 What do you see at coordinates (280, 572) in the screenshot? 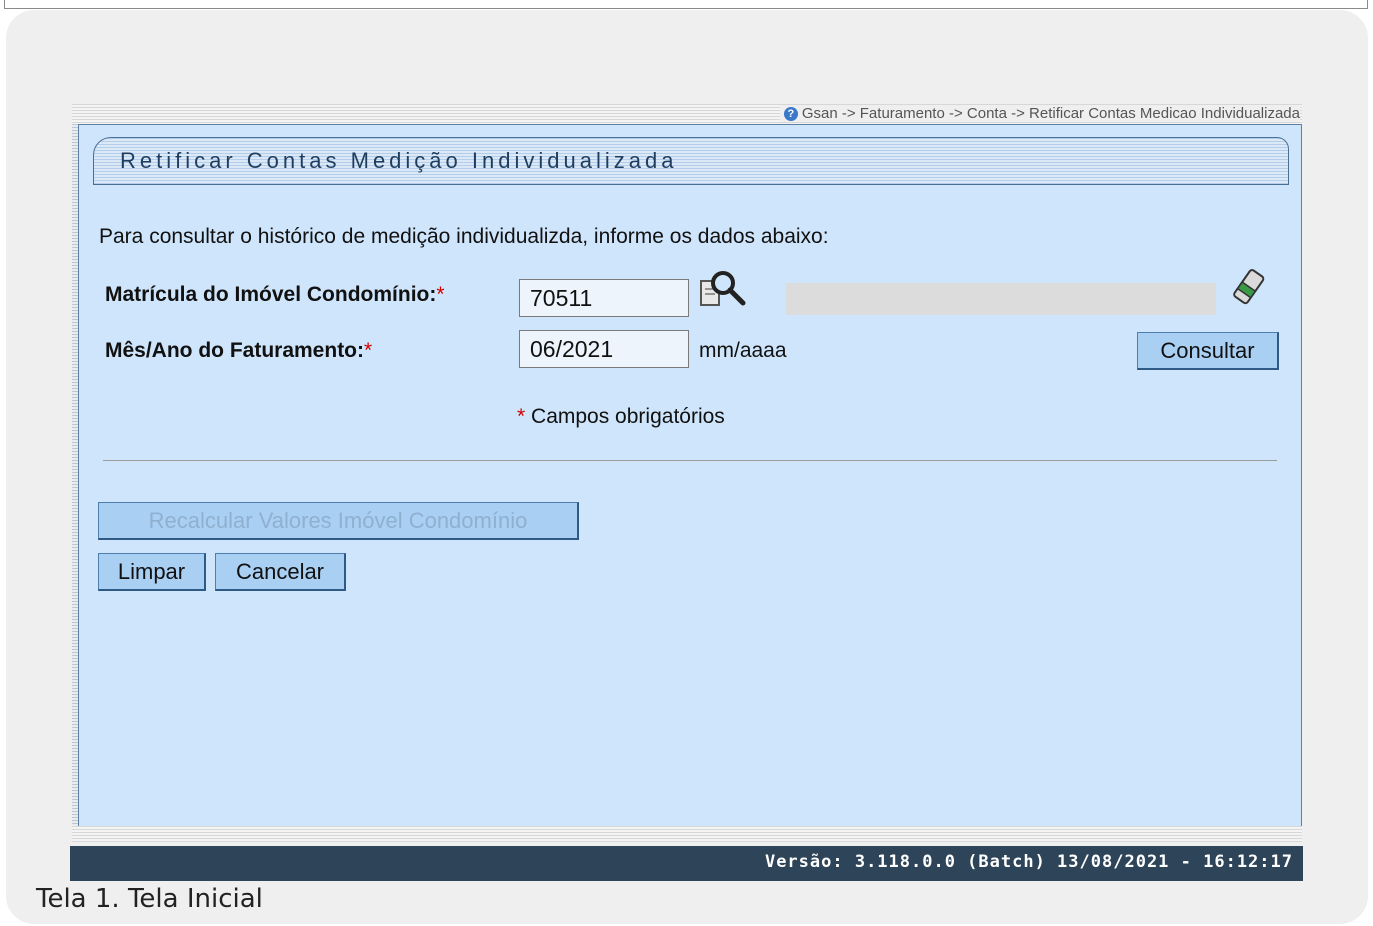
I see `cancelar-button: Cancelar` at bounding box center [280, 572].